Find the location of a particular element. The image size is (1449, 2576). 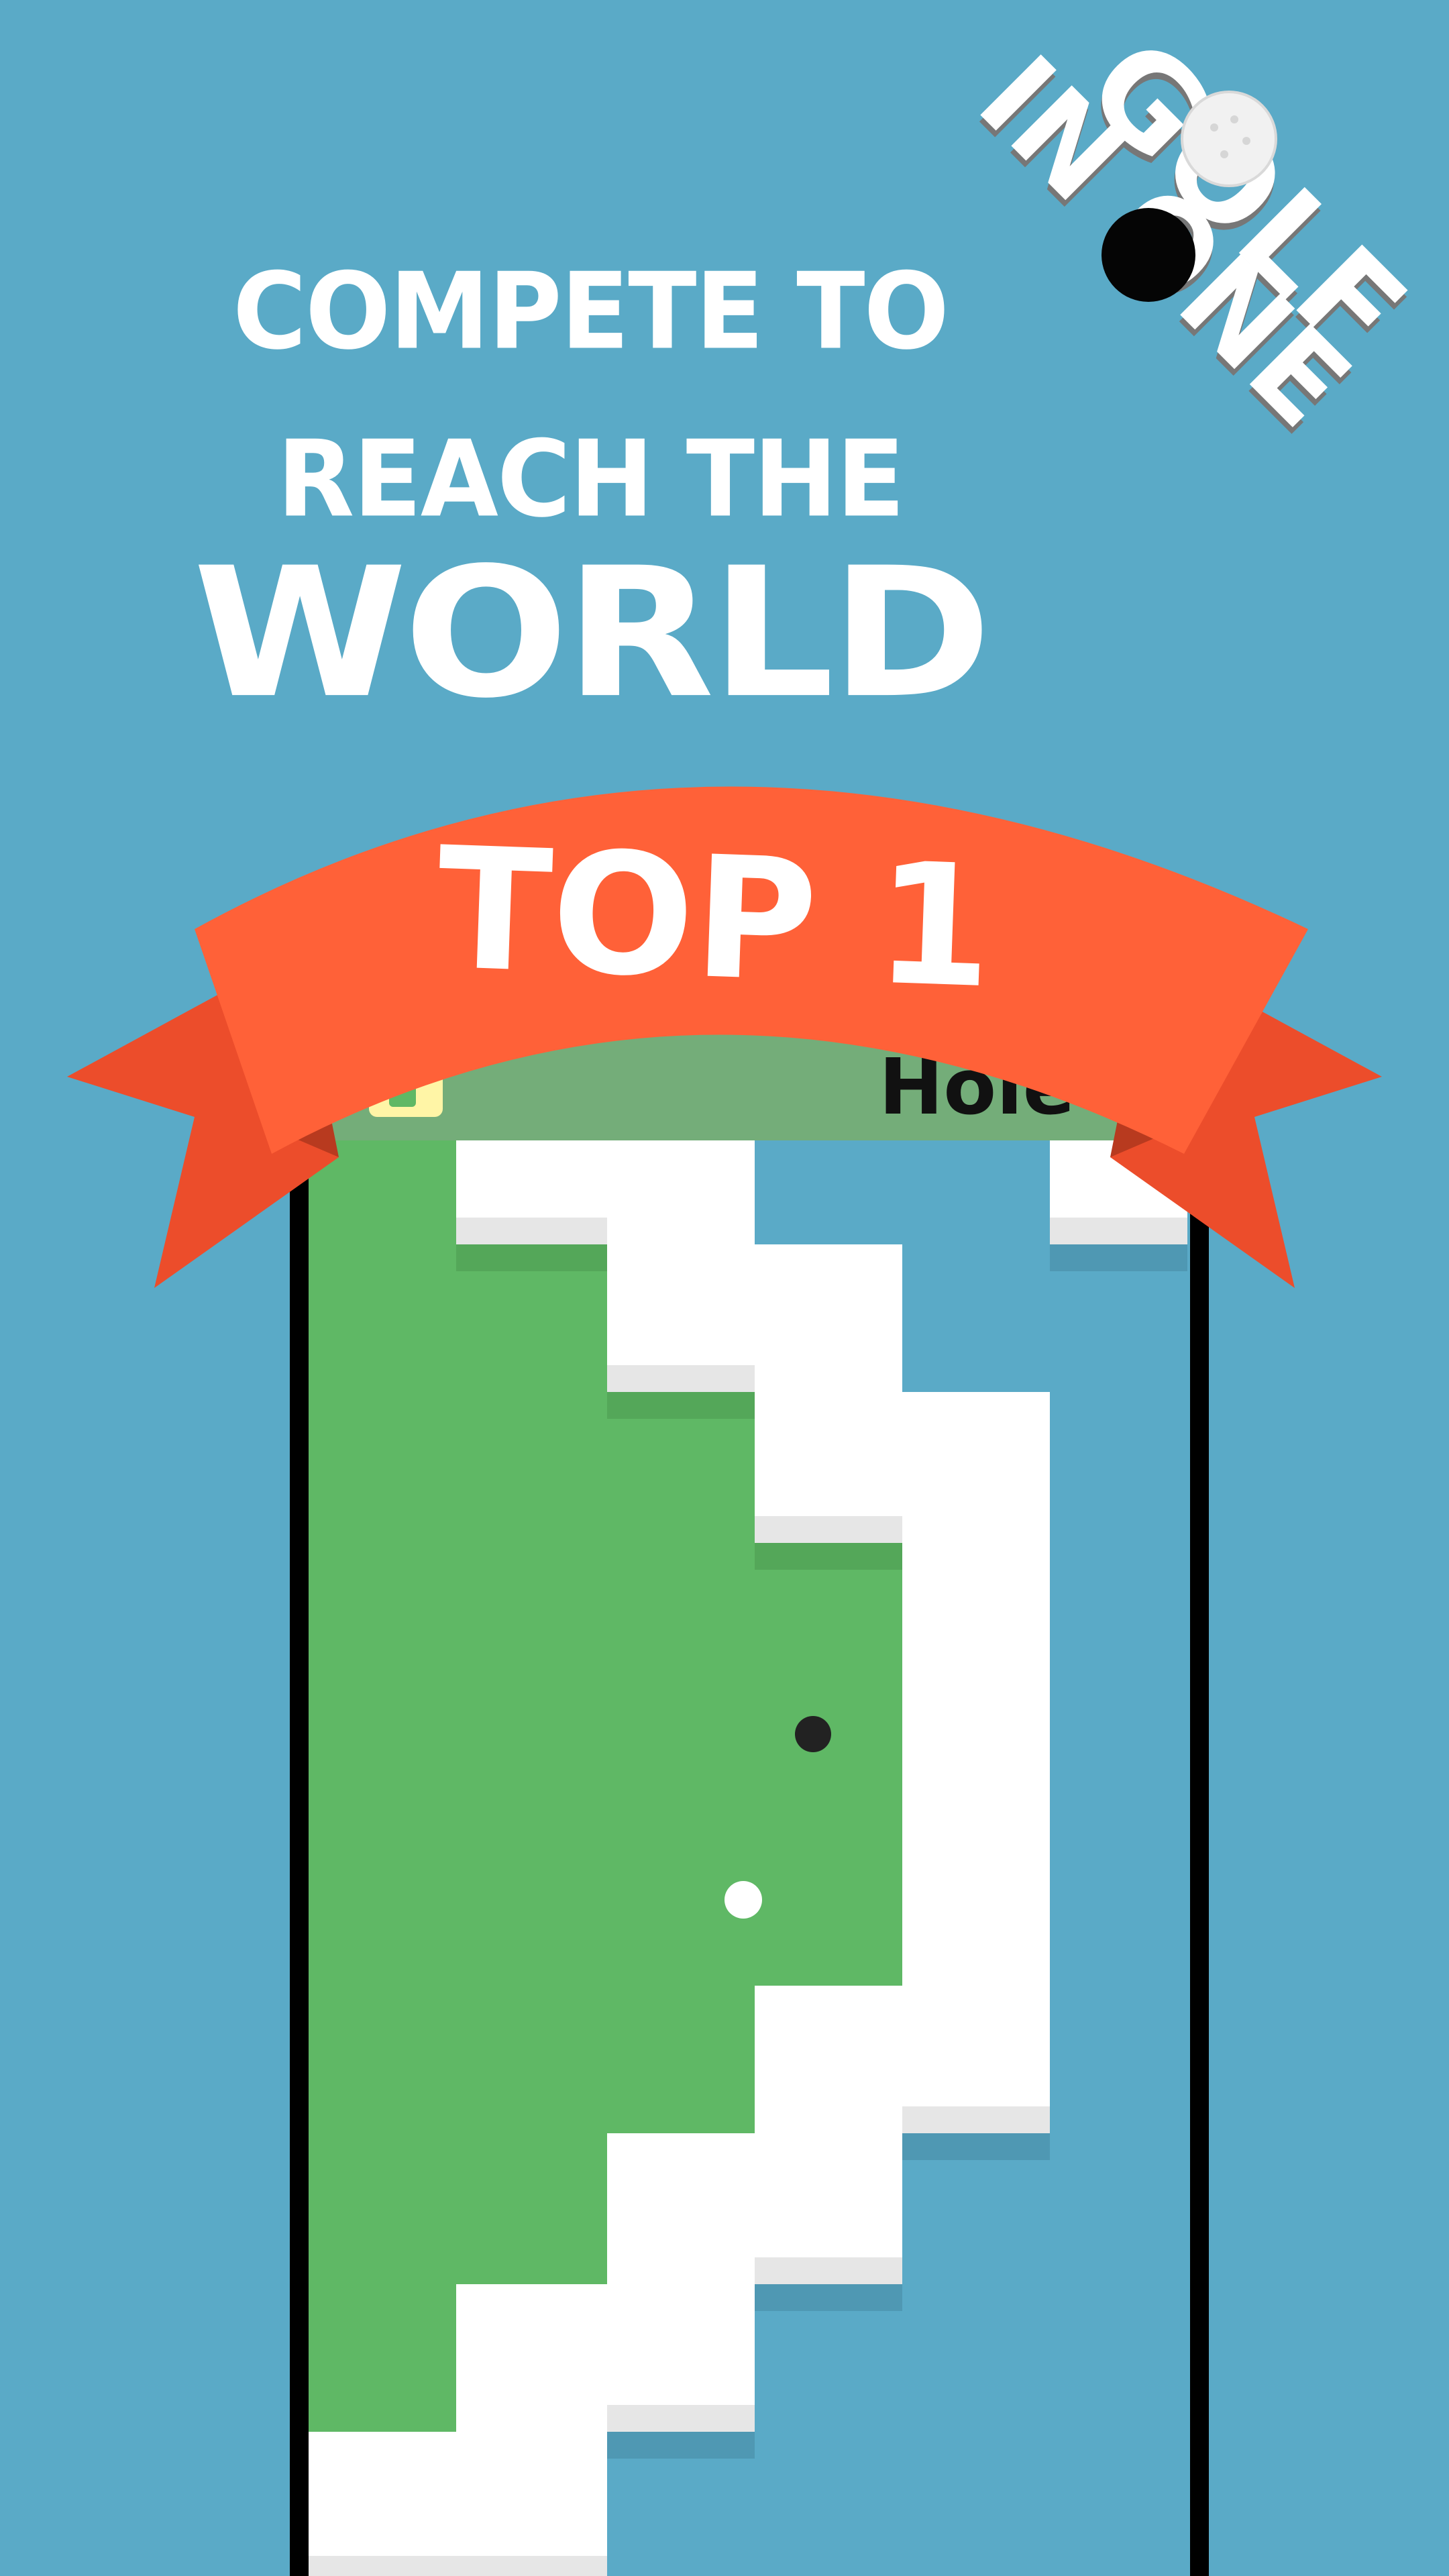

logo: GOLF GOLF IN ONE IN ONE is located at coordinates (1192, 235).